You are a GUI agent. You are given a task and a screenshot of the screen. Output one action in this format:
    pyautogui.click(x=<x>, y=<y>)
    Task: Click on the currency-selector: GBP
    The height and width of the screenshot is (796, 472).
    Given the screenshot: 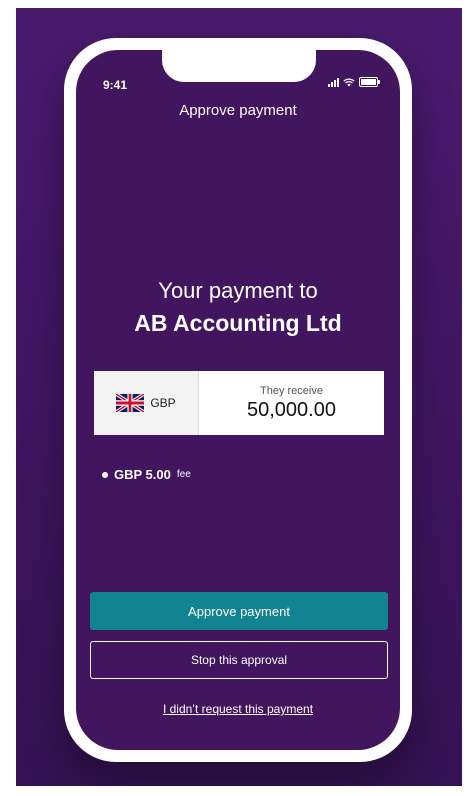 What is the action you would take?
    pyautogui.click(x=146, y=403)
    